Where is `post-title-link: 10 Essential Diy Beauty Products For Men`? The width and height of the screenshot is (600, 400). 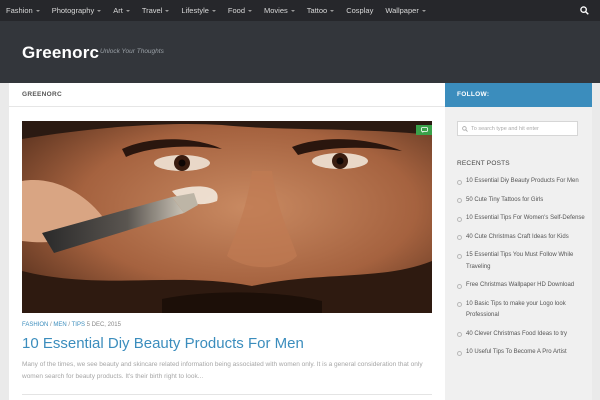
post-title-link: 10 Essential Diy Beauty Products For Men is located at coordinates (163, 343).